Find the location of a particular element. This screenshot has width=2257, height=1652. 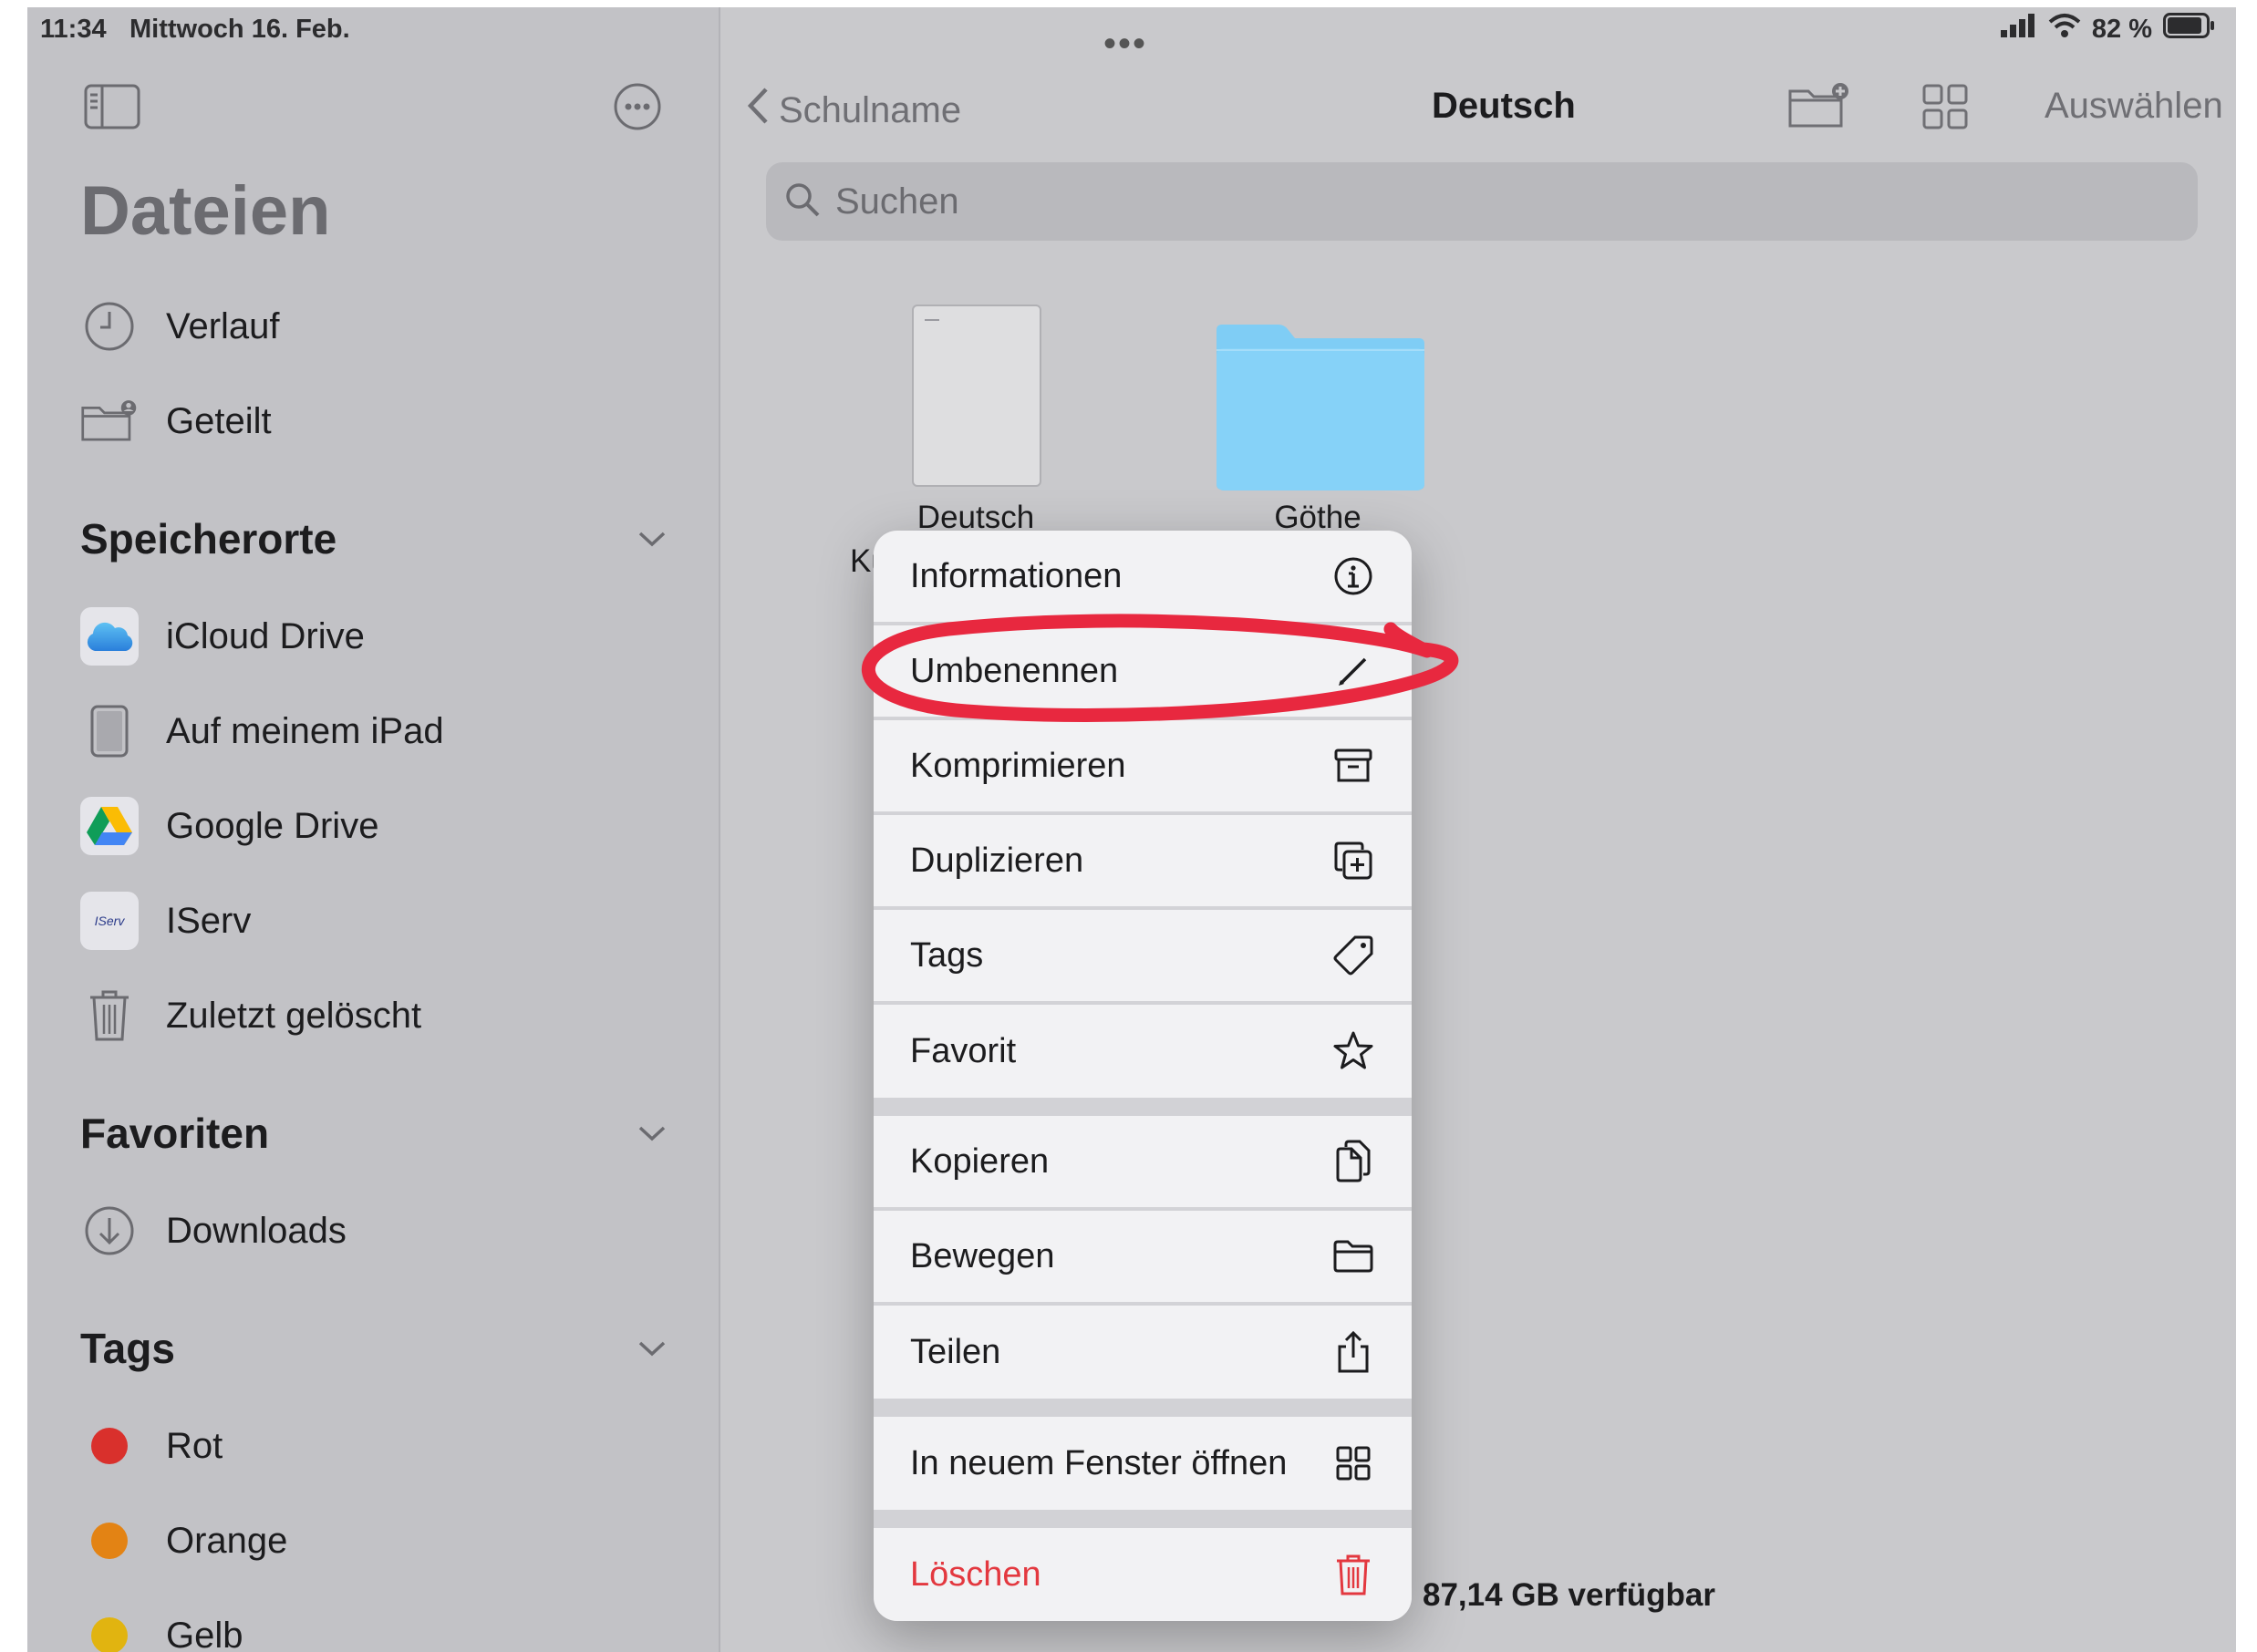

tag-dot-orange is located at coordinates (109, 1541).